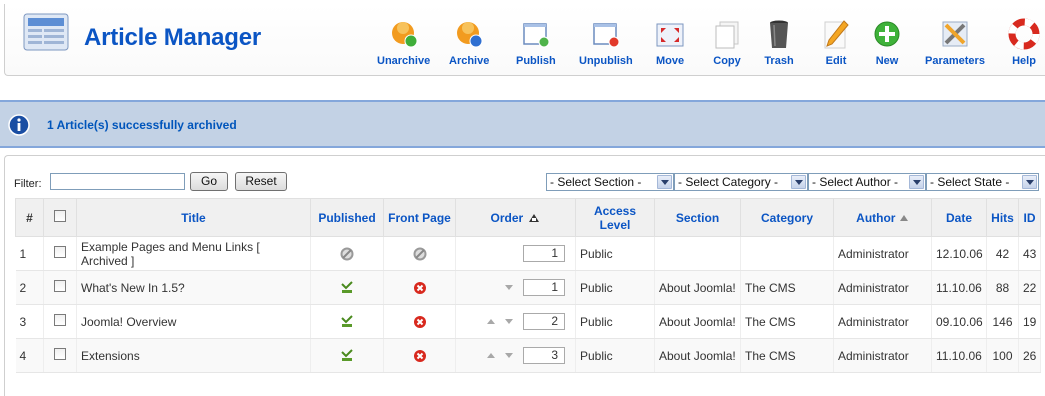 This screenshot has width=1045, height=396. I want to click on unpublish-button: Unpublish, so click(606, 45).